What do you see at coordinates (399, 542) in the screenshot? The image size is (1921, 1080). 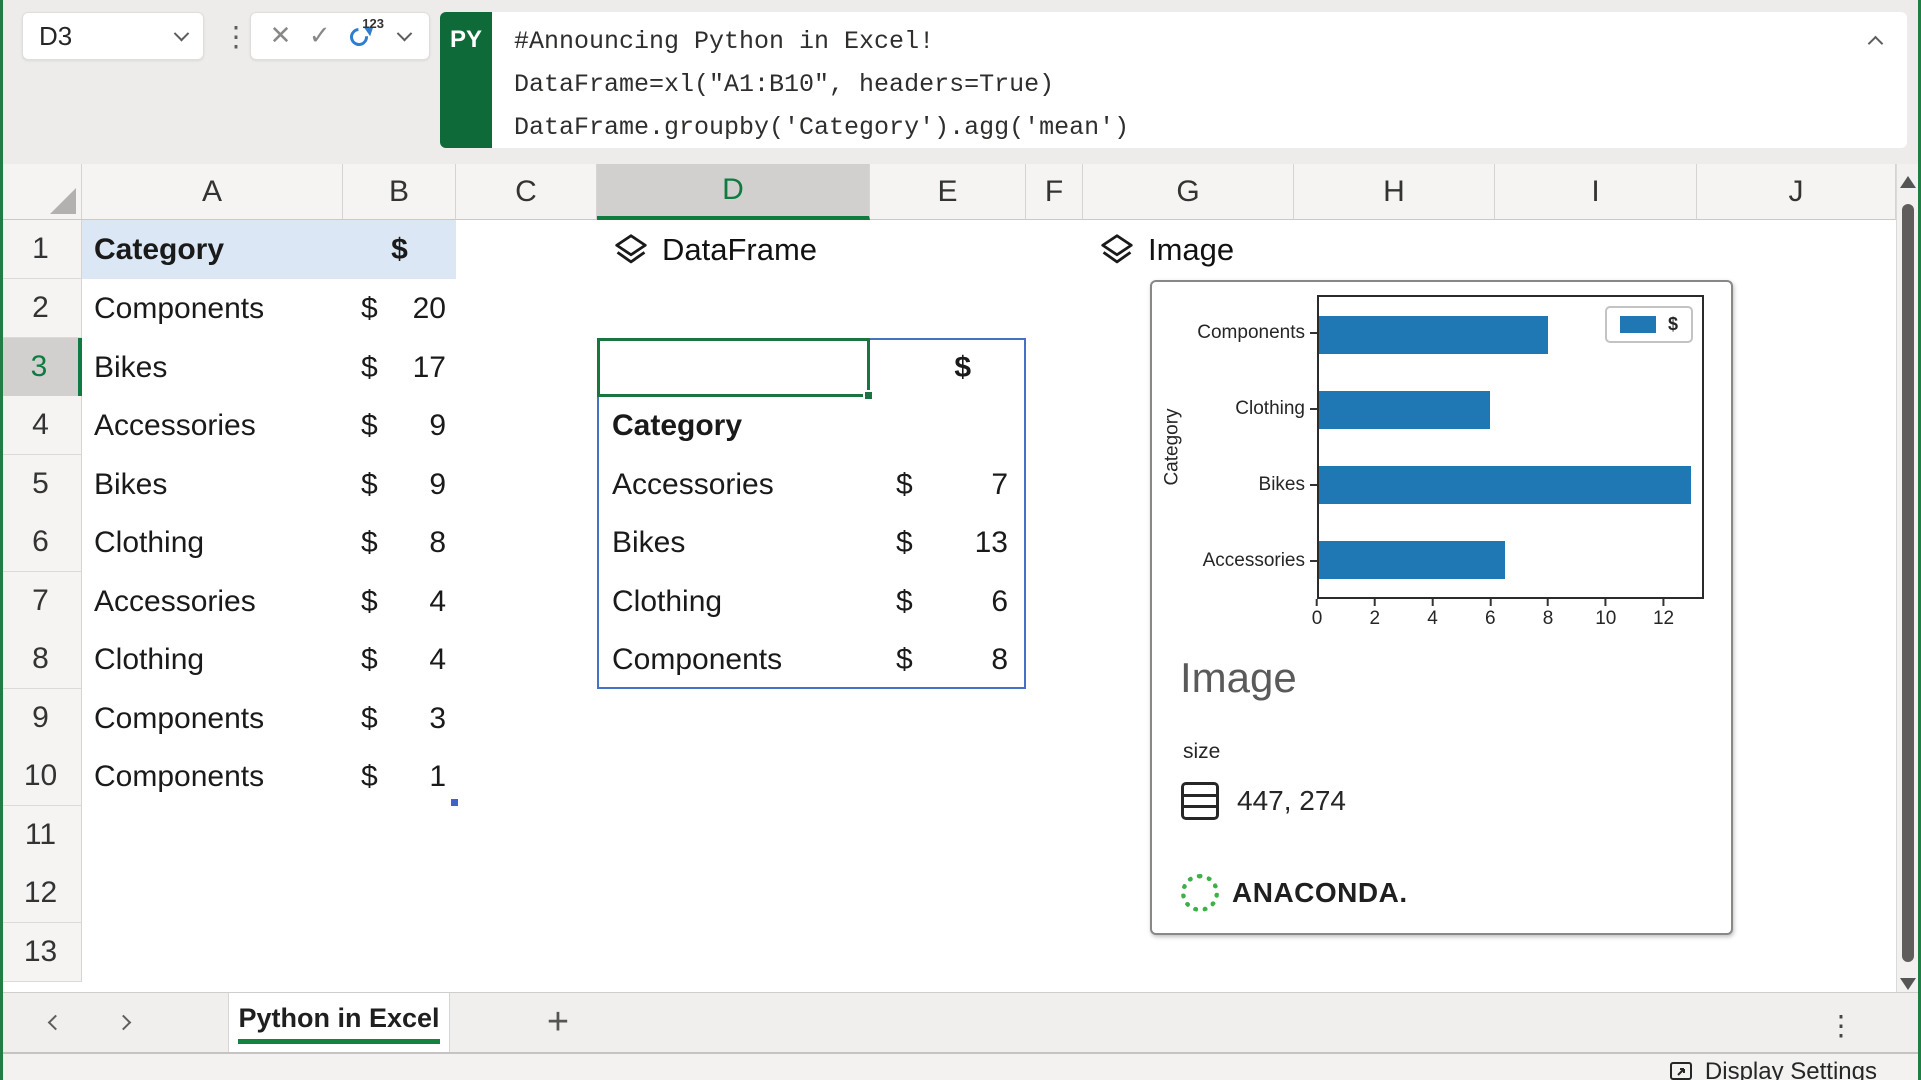 I see `cell-b6: $8` at bounding box center [399, 542].